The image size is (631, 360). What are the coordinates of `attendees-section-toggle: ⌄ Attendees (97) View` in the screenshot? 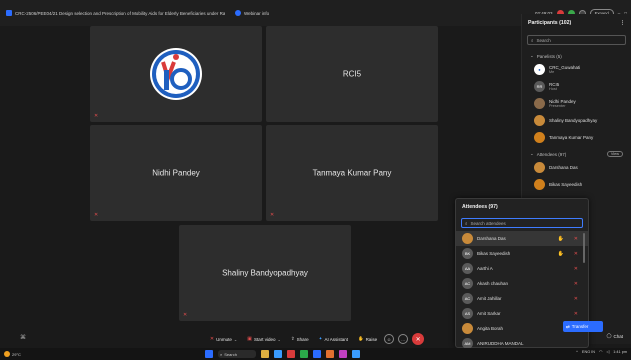 It's located at (576, 152).